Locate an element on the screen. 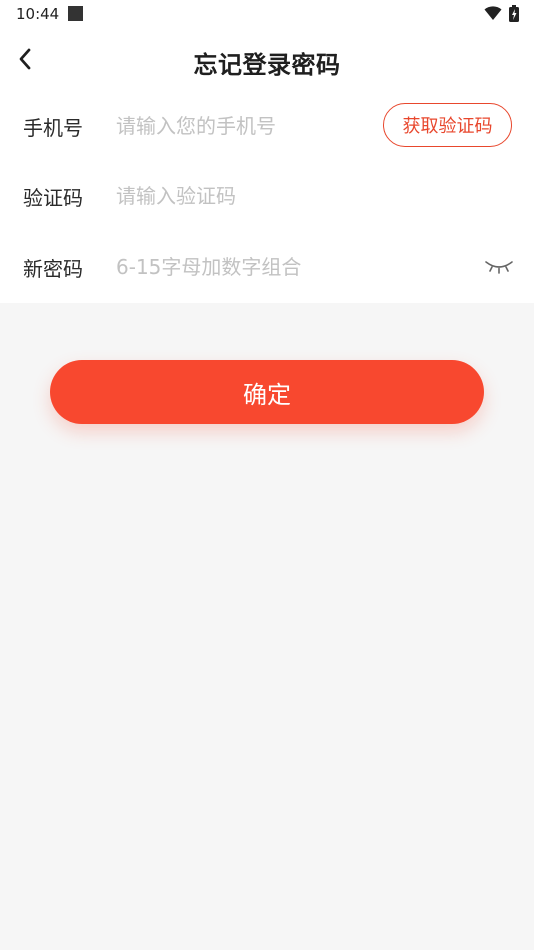 The height and width of the screenshot is (950, 534). code-row: 验证码 is located at coordinates (267, 196).